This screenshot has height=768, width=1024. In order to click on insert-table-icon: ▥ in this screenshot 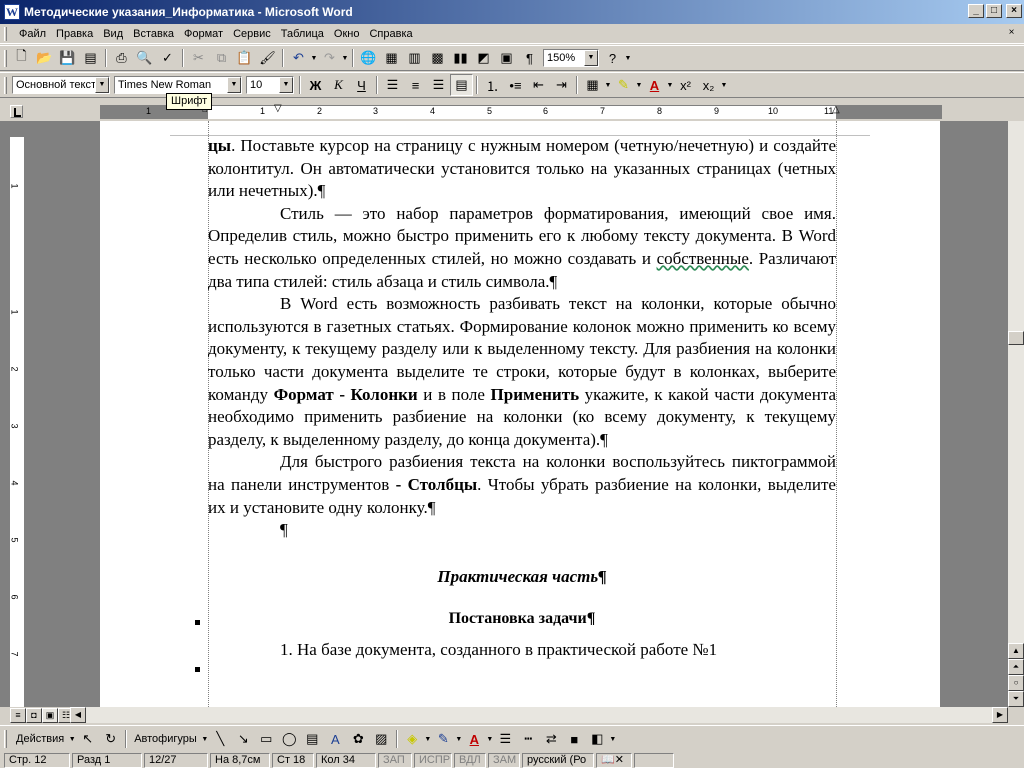, I will do `click(414, 58)`.